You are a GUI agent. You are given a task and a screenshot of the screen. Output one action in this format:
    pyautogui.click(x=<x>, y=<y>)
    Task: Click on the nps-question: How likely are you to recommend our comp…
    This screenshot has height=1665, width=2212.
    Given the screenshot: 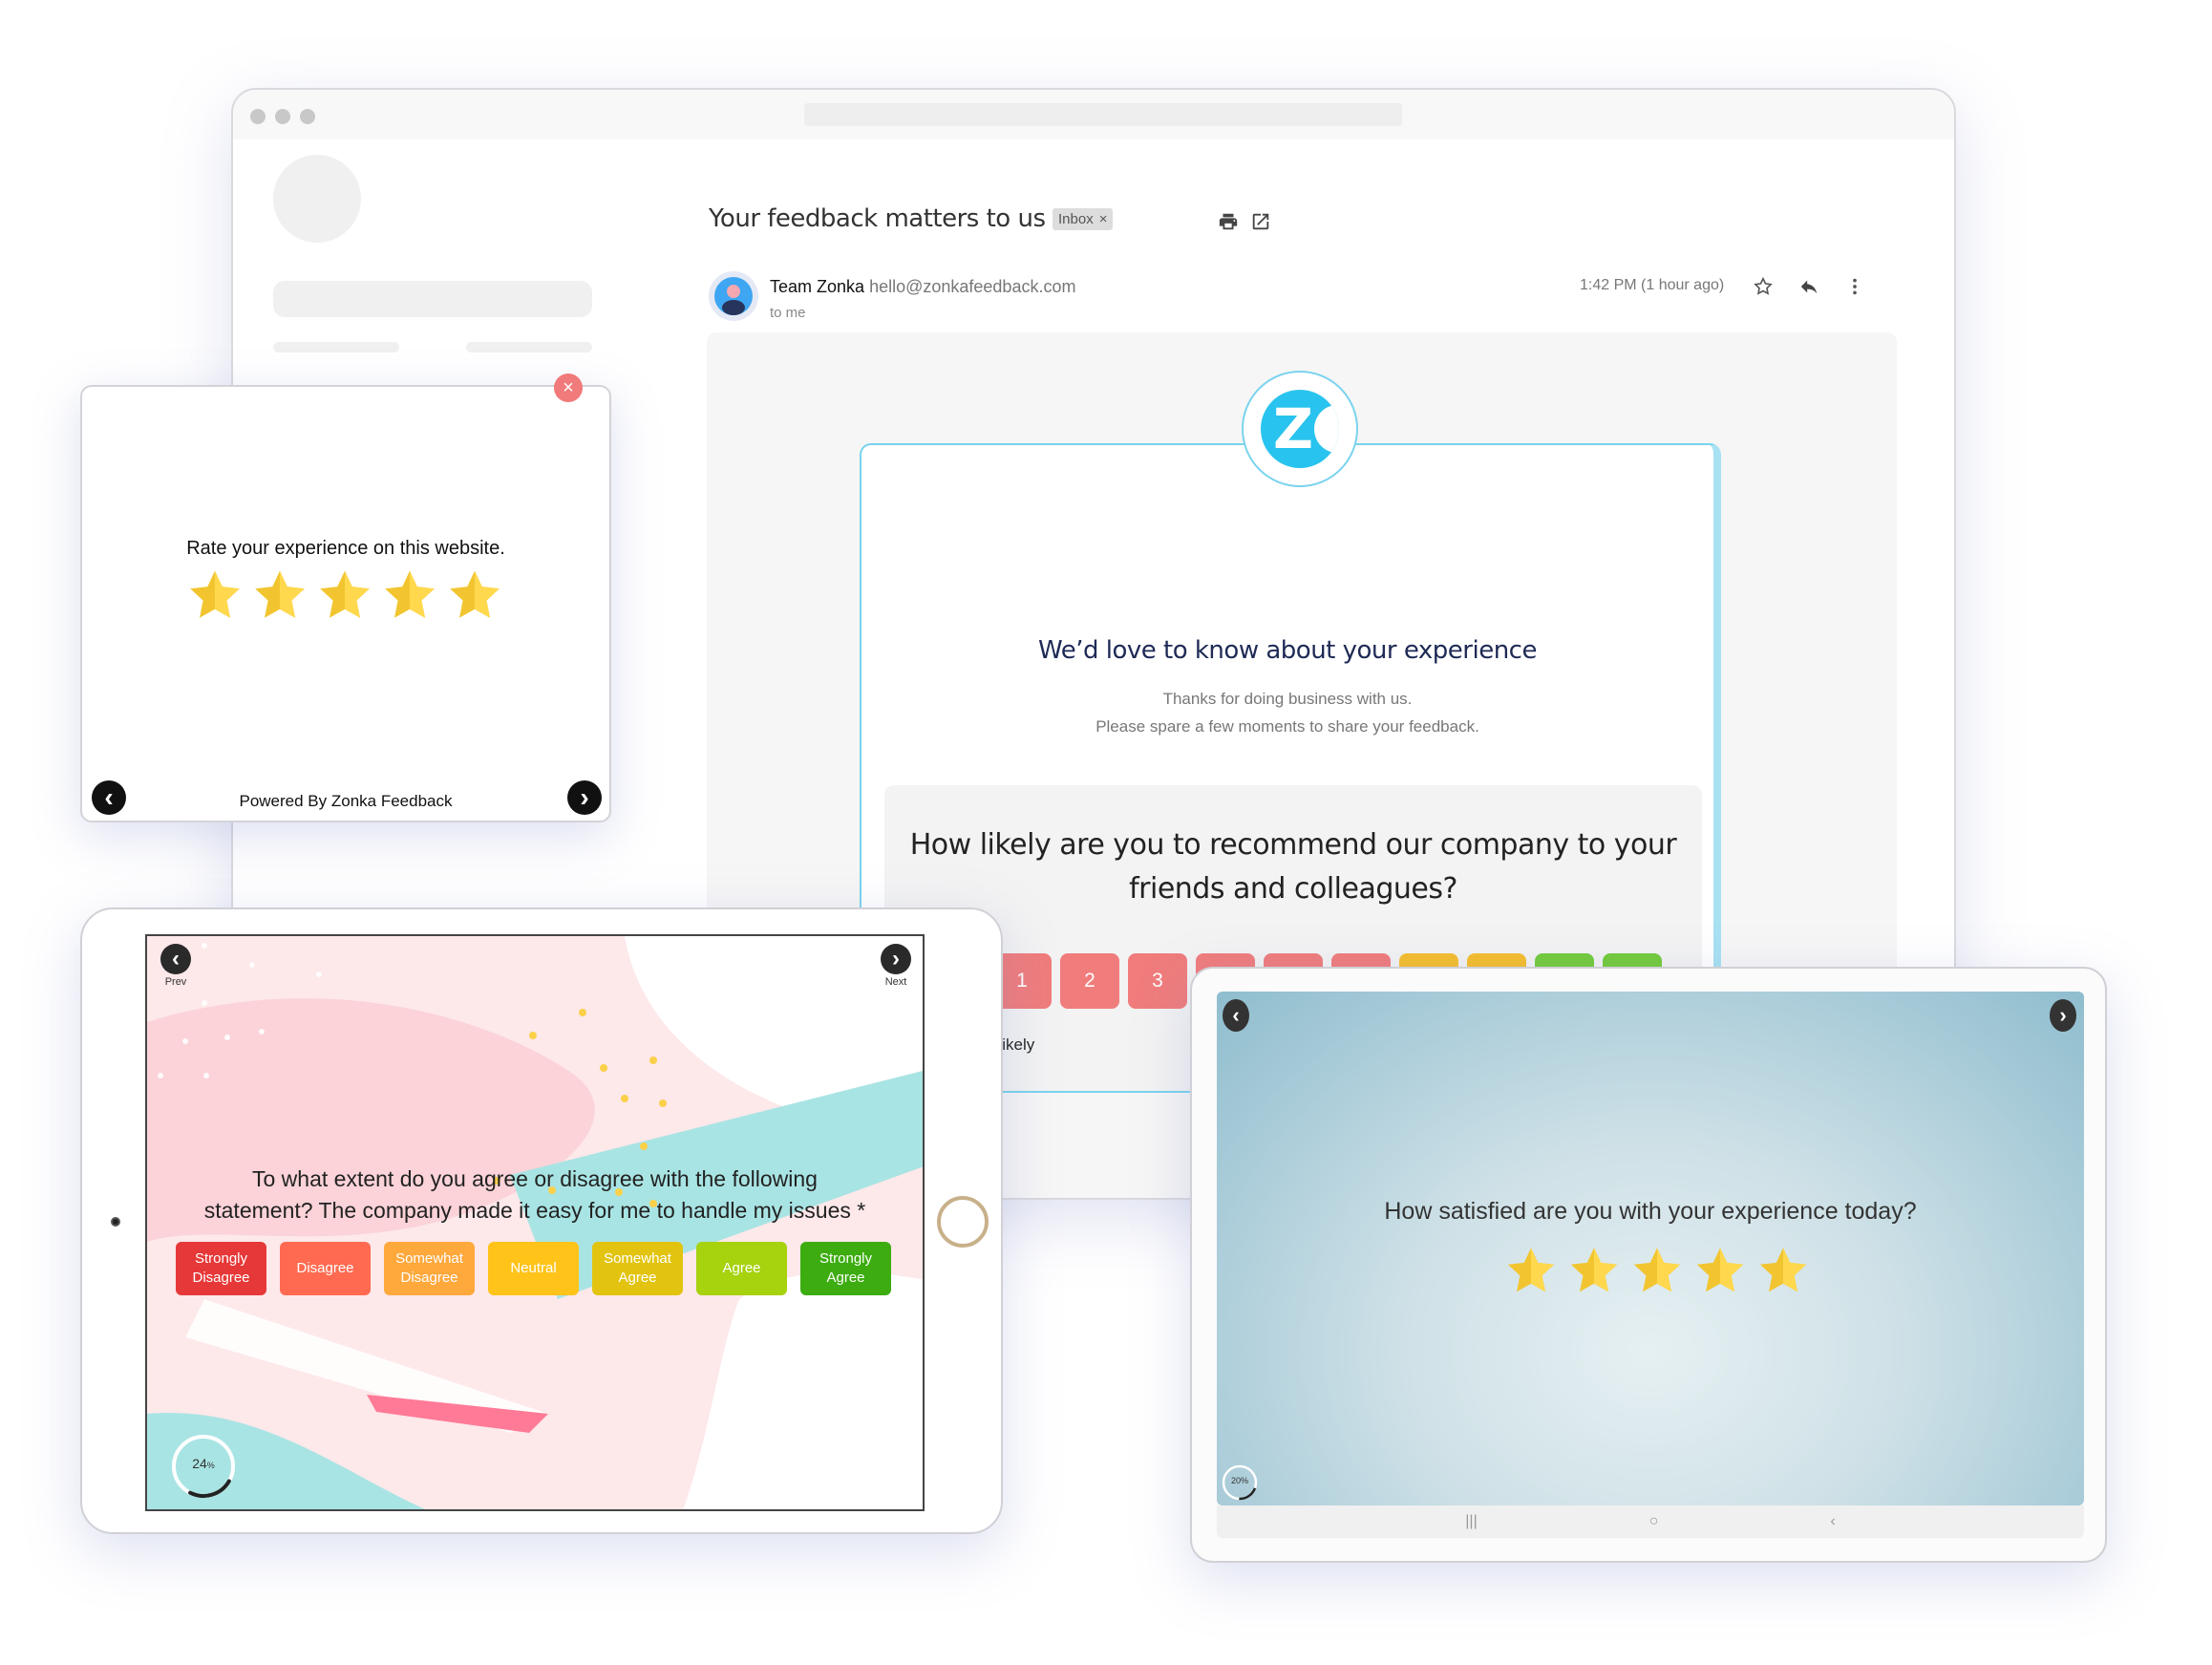 What is the action you would take?
    pyautogui.click(x=1293, y=867)
    